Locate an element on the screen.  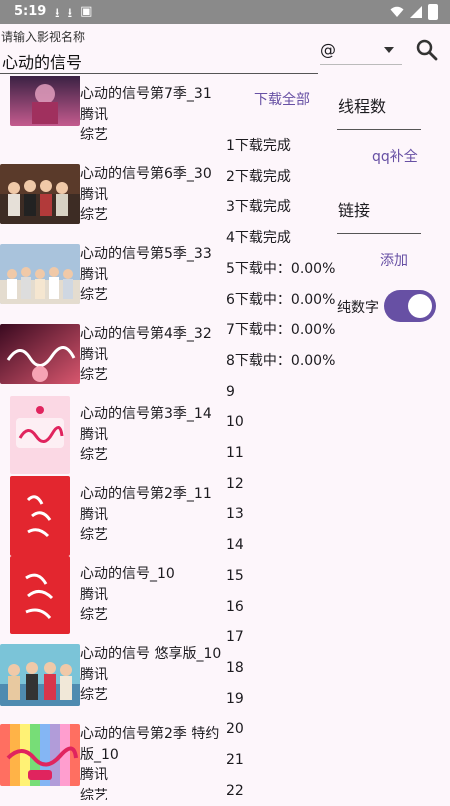
settings-panel: 线程数 qq补全 链接 添加 纯数字 is located at coordinates (393, 226).